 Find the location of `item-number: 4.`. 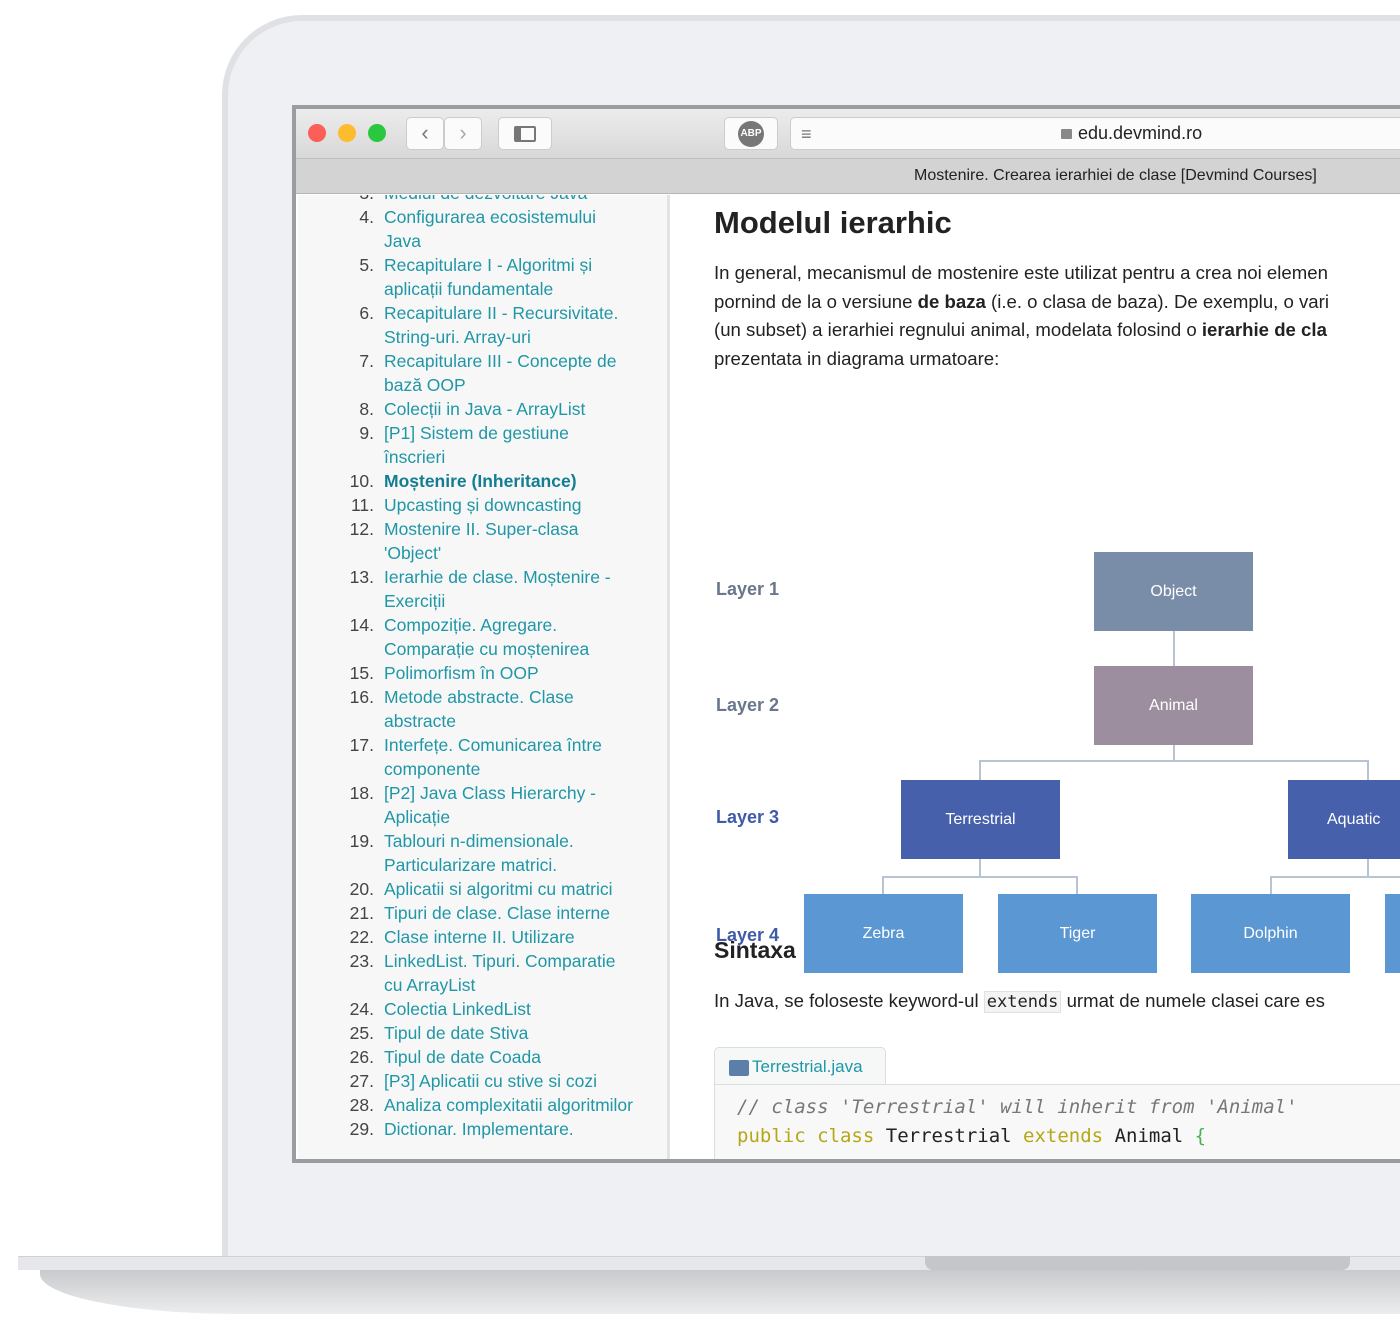

item-number: 4. is located at coordinates (366, 217).